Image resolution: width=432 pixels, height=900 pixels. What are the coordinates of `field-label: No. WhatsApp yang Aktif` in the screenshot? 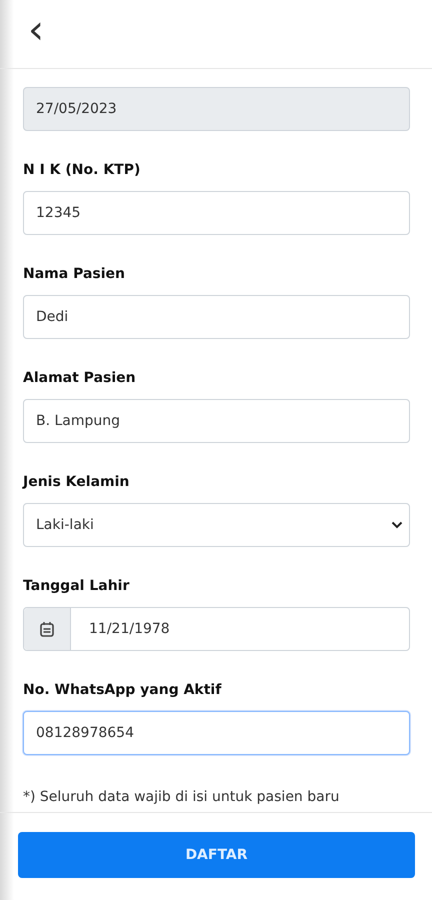 It's located at (122, 690).